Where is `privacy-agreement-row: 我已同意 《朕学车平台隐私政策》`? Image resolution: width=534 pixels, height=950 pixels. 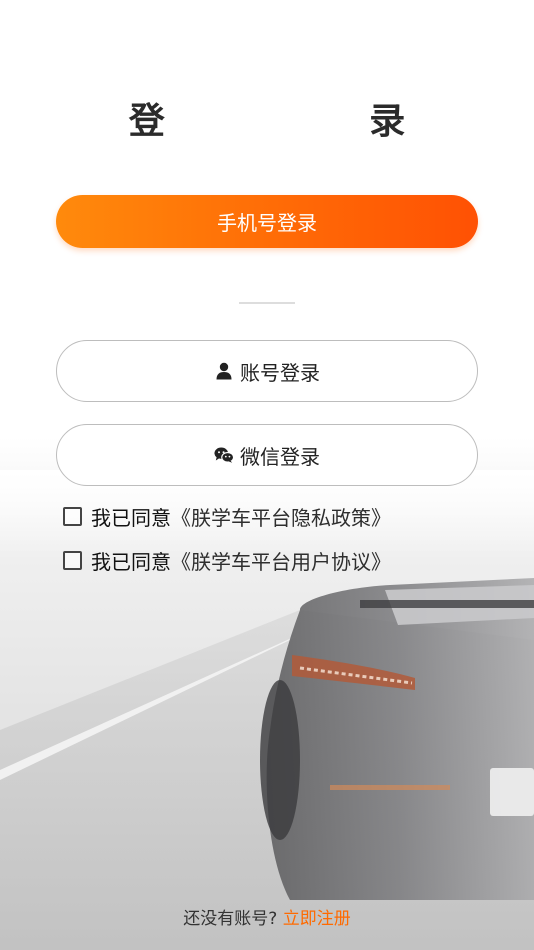
privacy-agreement-row: 我已同意 《朕学车平台隐私政策》 is located at coordinates (227, 516).